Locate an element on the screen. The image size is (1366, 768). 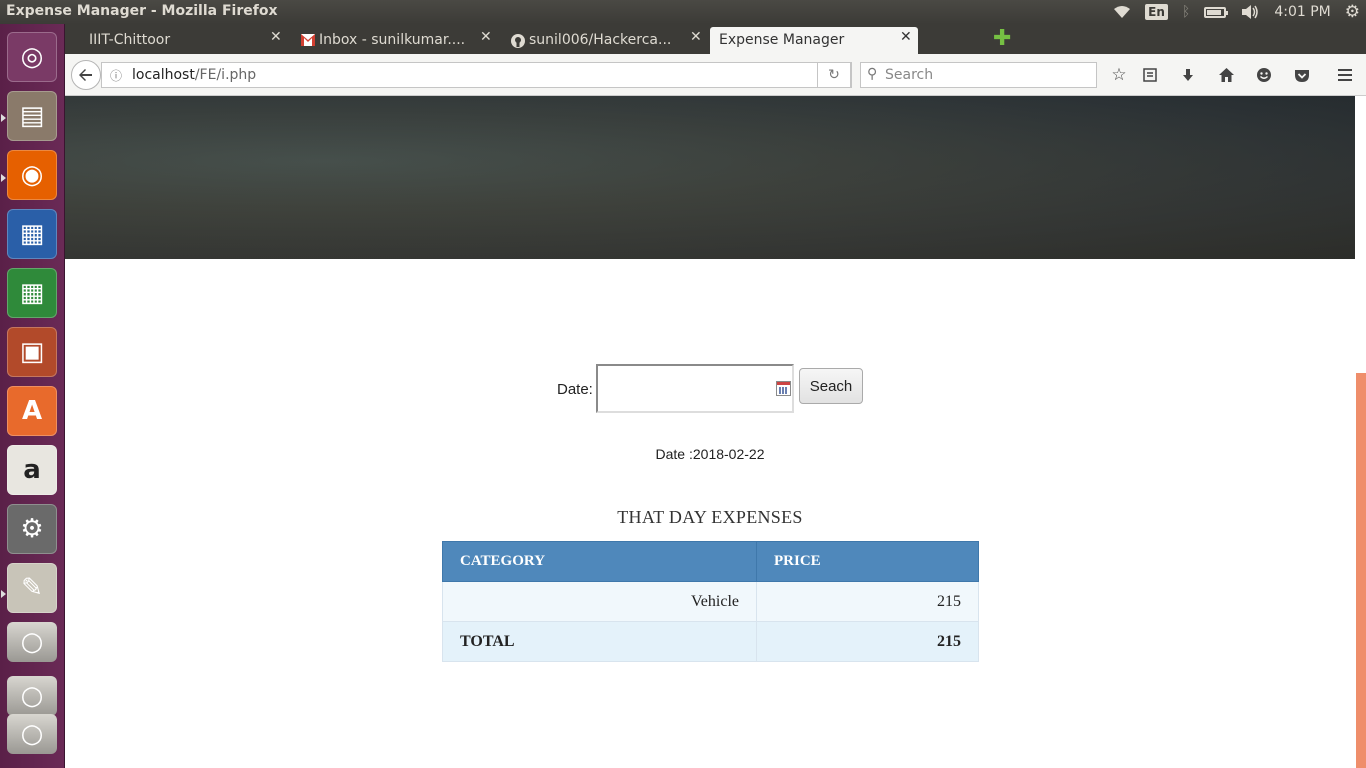
calc-icon: ▦ is located at coordinates (32, 293).